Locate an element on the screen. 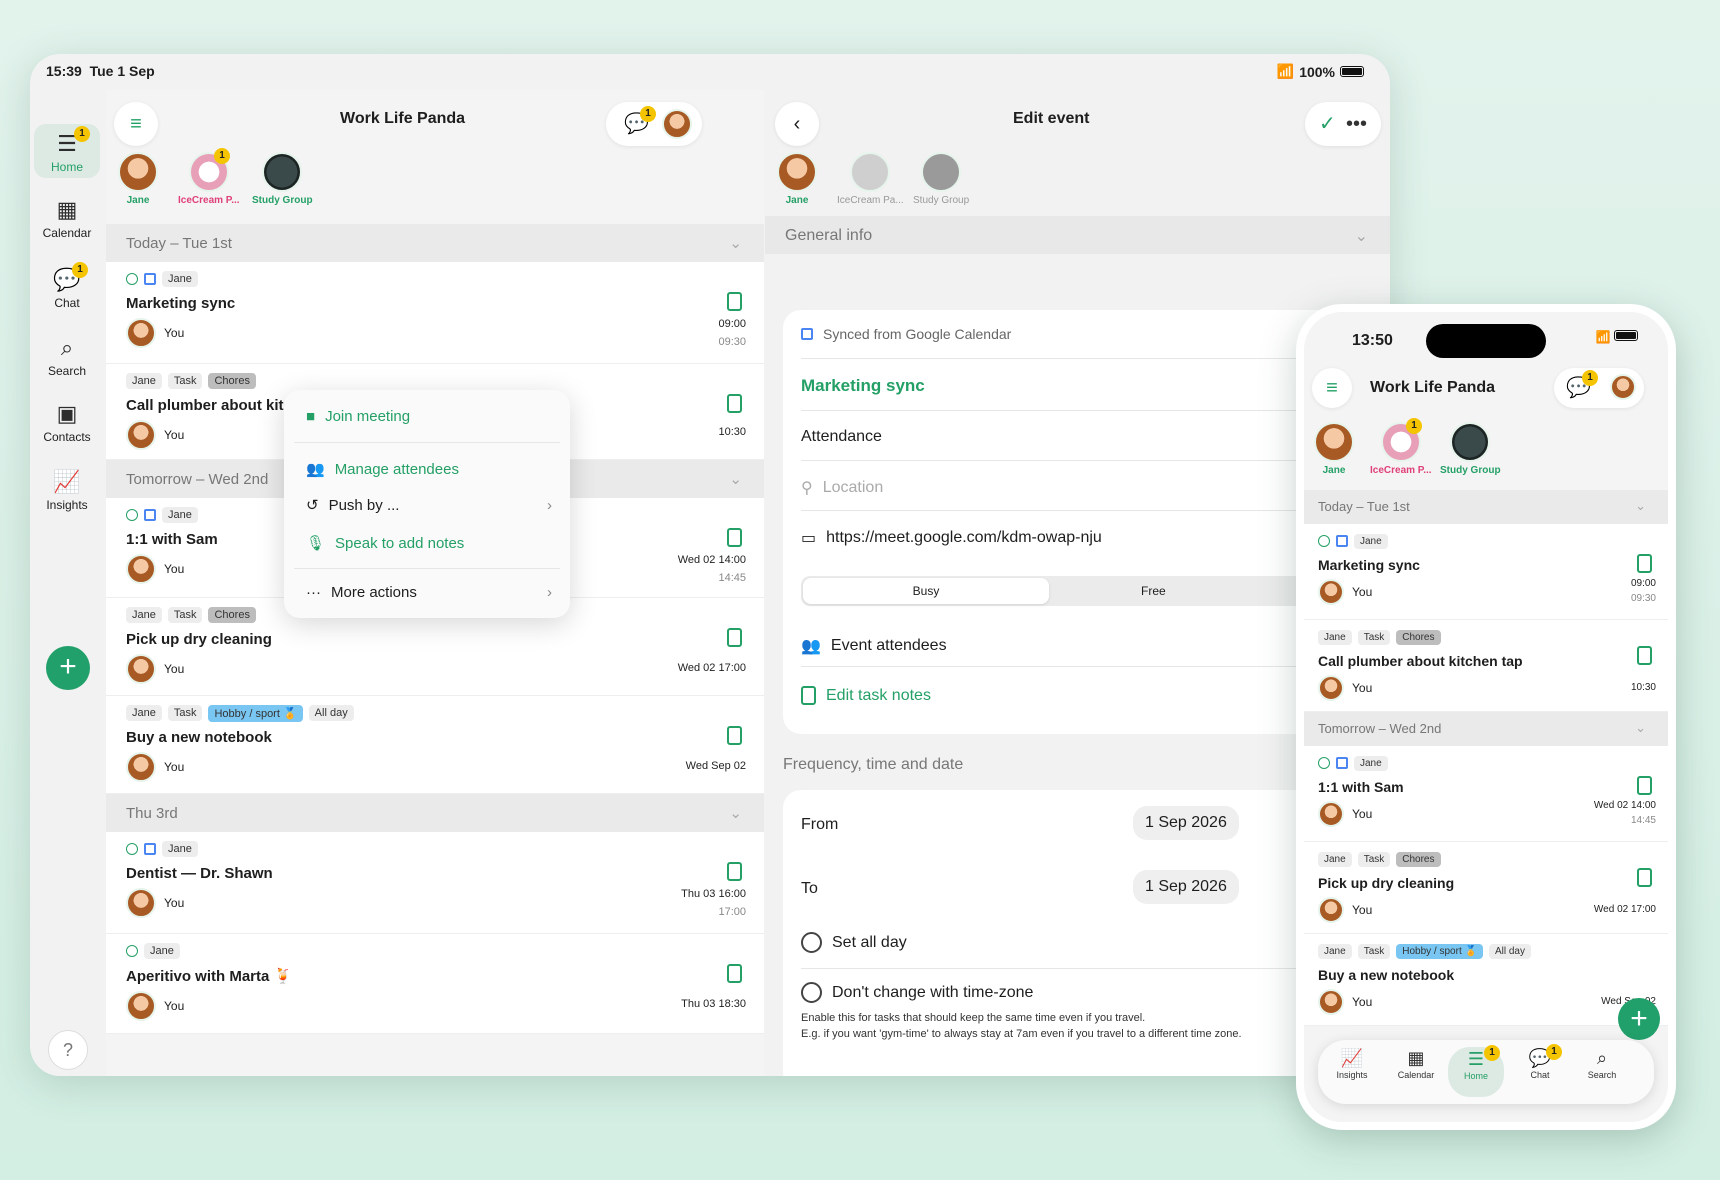 The image size is (1720, 1180). phone-people-row: Jane 1 IceCream P... Study Group is located at coordinates (1486, 456).